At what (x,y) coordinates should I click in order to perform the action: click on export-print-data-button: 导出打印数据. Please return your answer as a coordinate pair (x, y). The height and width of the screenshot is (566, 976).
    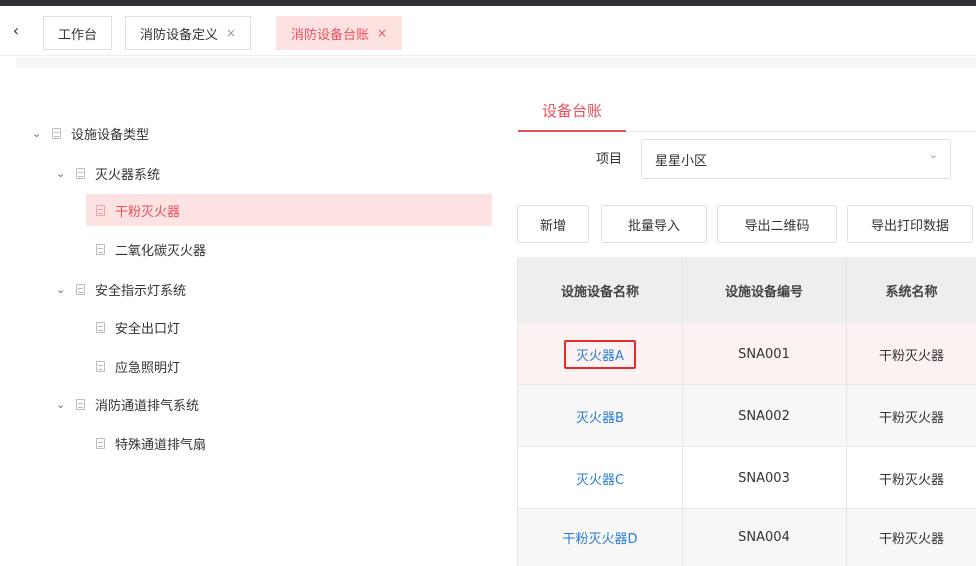
    Looking at the image, I should click on (910, 224).